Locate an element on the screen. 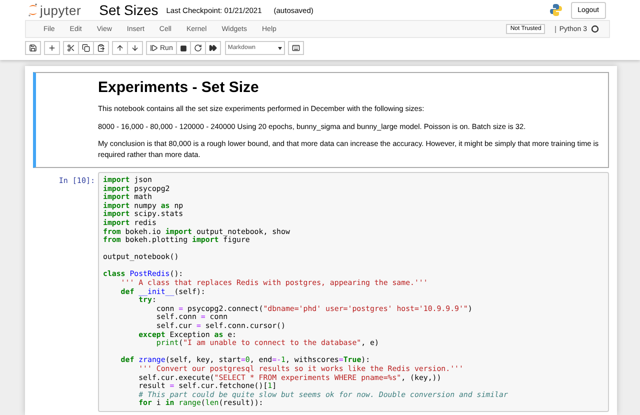 The width and height of the screenshot is (640, 415). keyboard-icon is located at coordinates (296, 48).